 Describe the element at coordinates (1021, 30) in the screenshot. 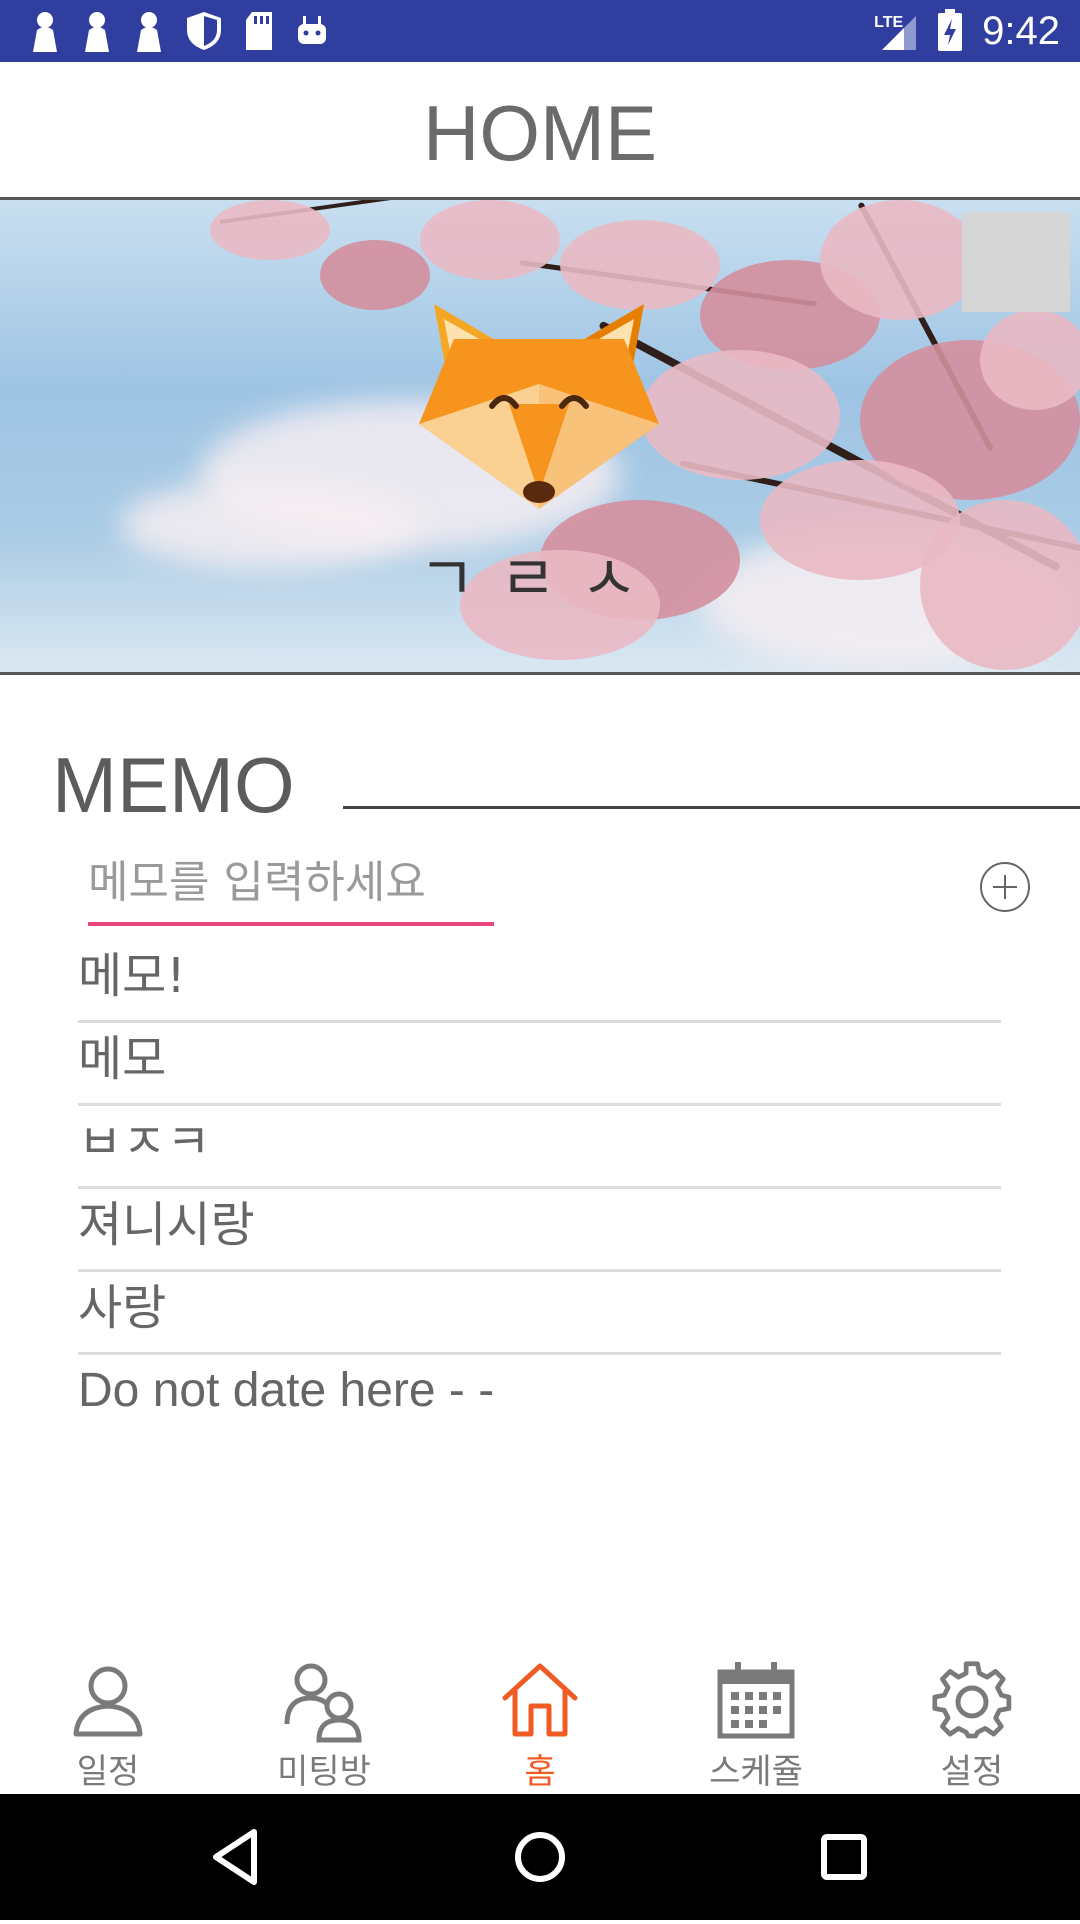

I see `clock: 9:42` at that location.